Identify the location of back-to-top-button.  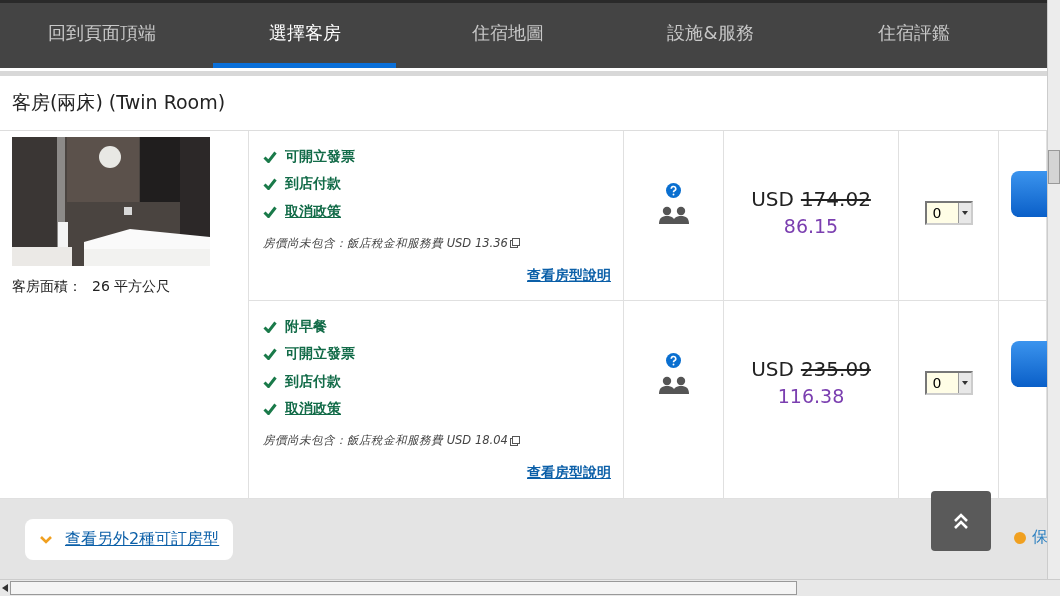
(961, 521).